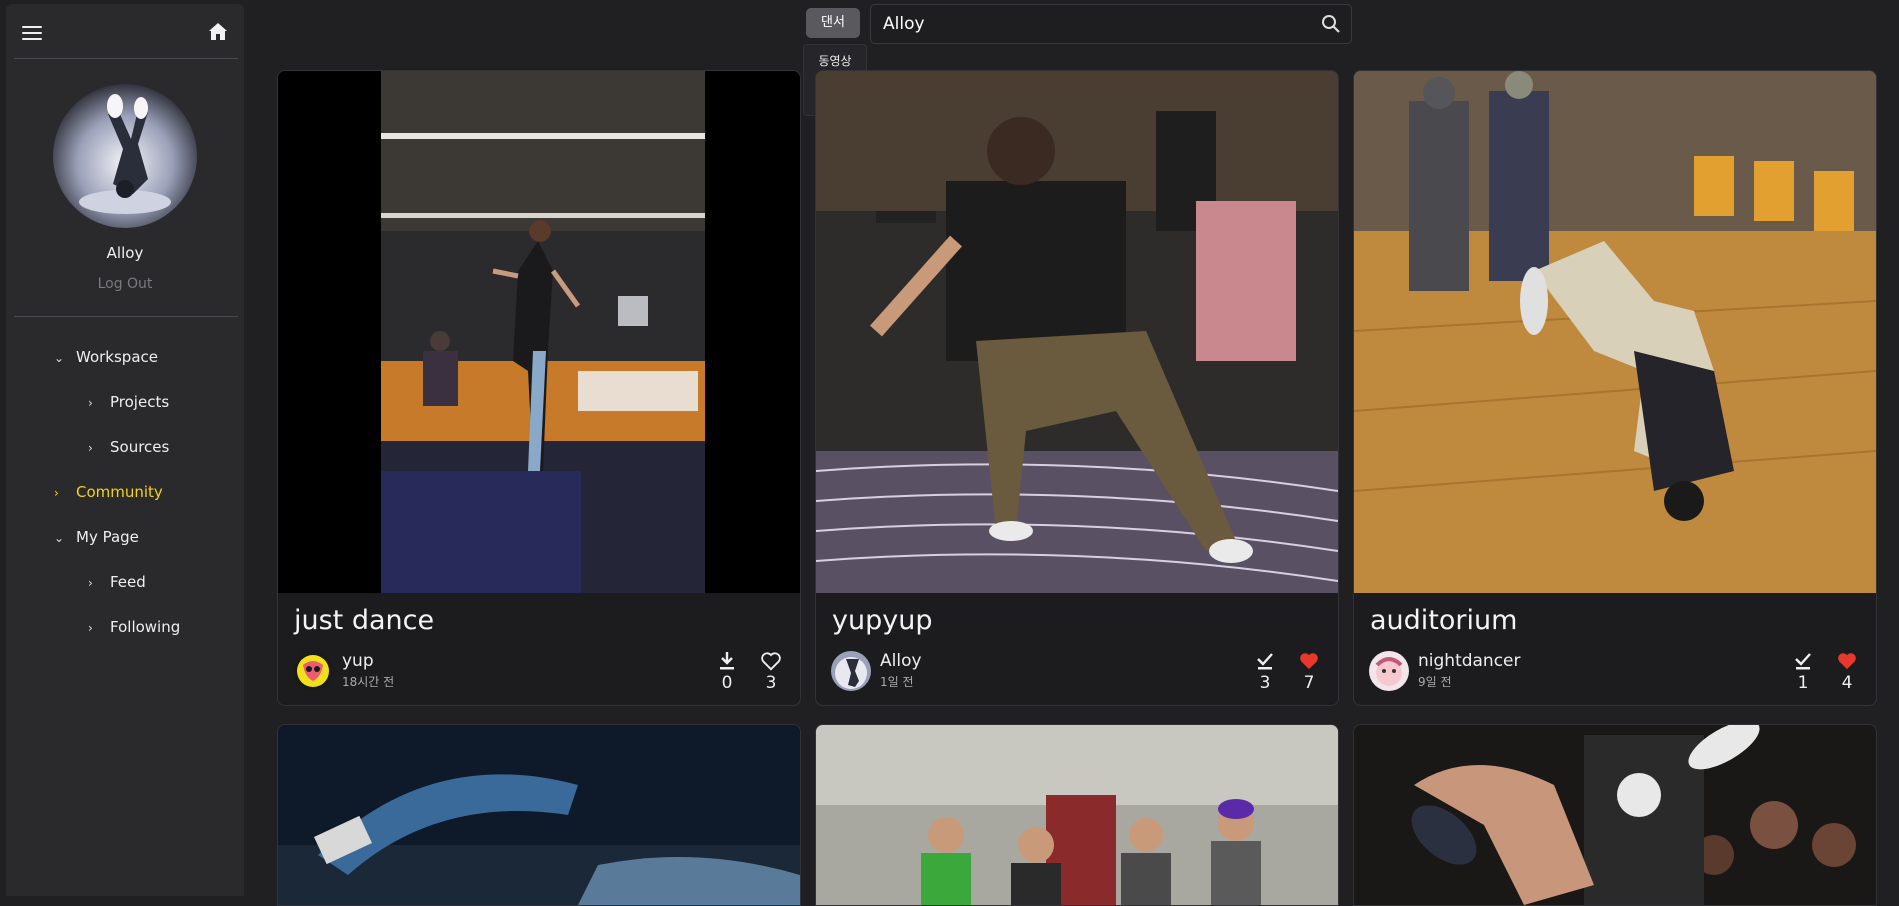 This screenshot has width=1899, height=906. I want to click on card-title: just dance, so click(364, 620).